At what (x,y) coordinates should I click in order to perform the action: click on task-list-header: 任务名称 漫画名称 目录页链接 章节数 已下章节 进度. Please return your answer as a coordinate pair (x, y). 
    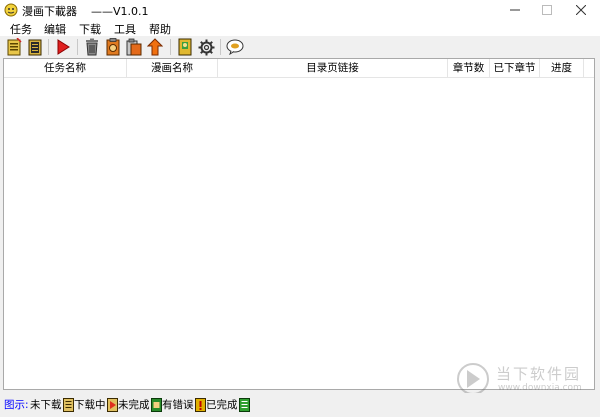
    Looking at the image, I should click on (299, 68).